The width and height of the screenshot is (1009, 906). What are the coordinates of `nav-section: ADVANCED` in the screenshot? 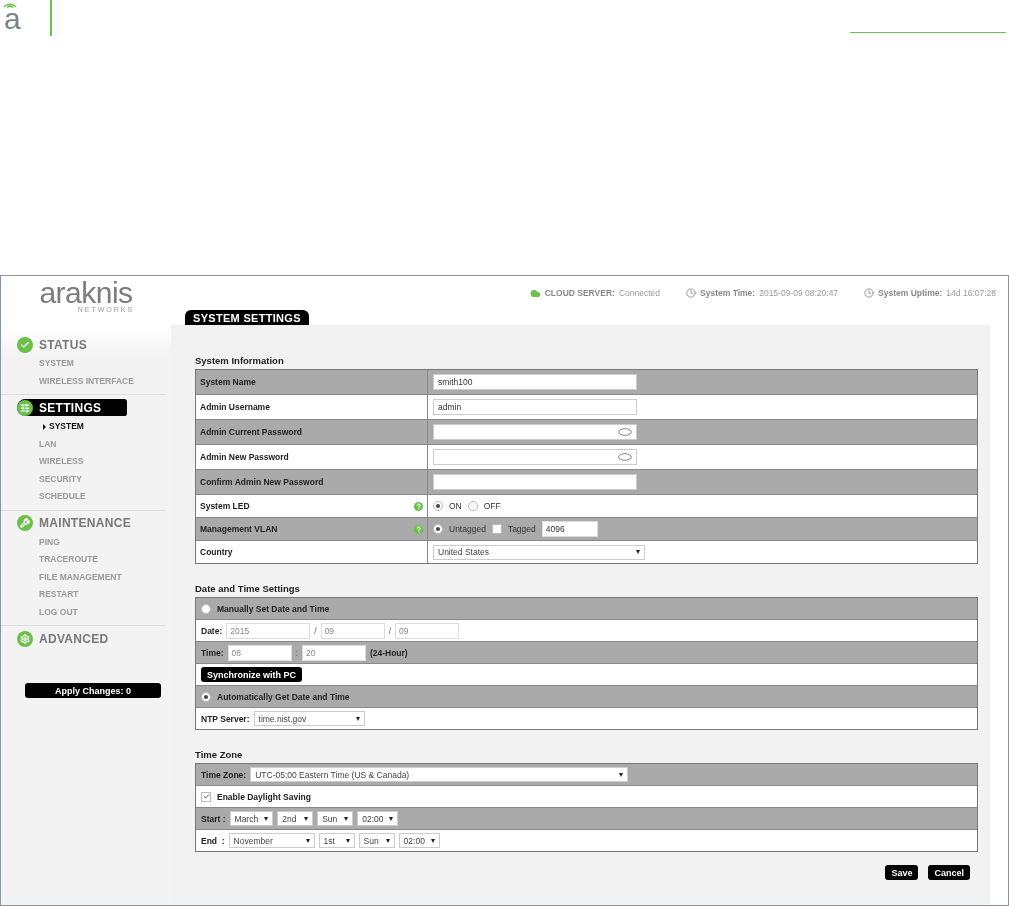 It's located at (91, 638).